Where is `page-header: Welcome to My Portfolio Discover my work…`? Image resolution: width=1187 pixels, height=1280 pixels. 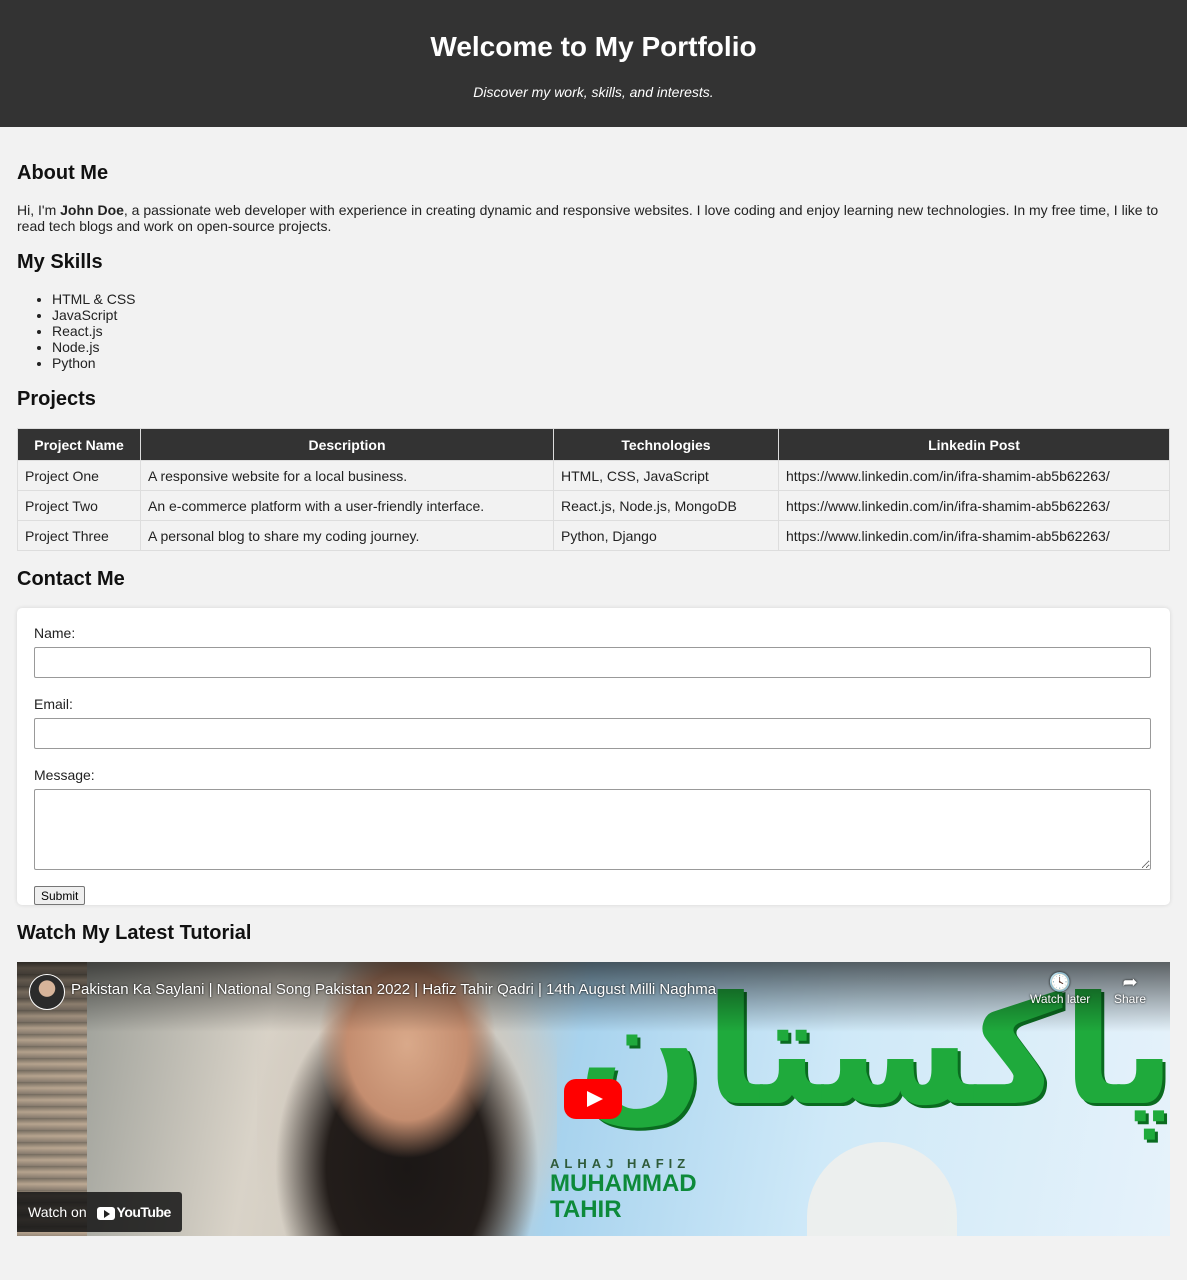 page-header: Welcome to My Portfolio Discover my work… is located at coordinates (593, 63).